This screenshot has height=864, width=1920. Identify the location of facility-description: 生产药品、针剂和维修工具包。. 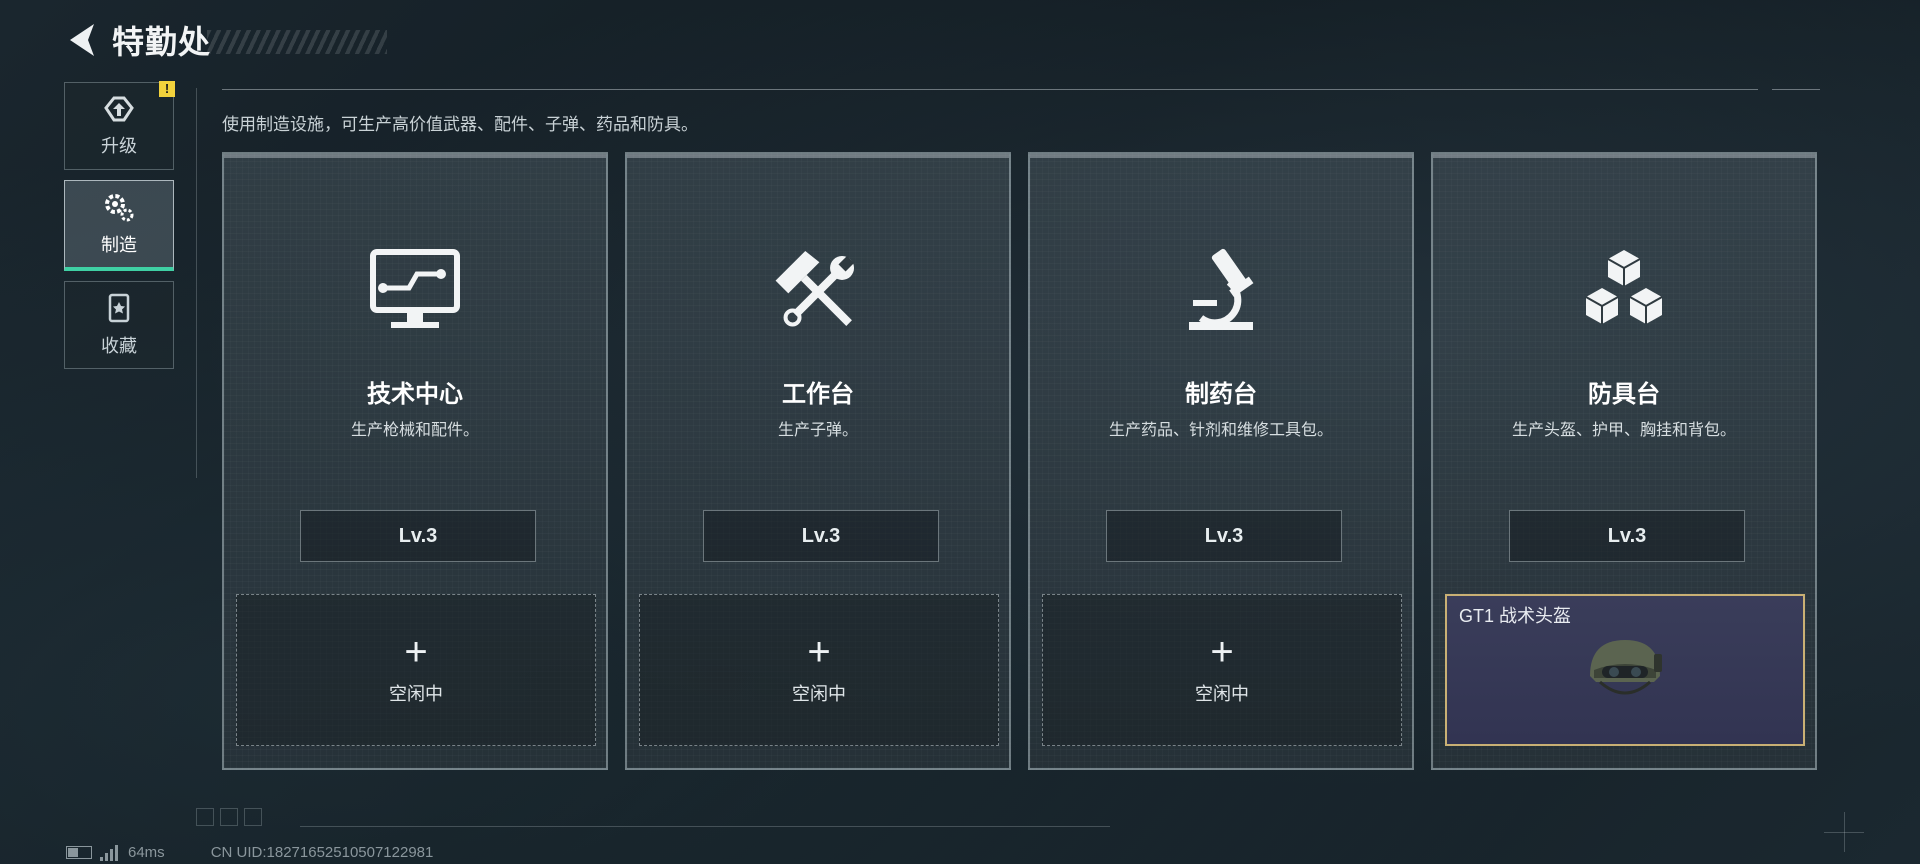
(1220, 430).